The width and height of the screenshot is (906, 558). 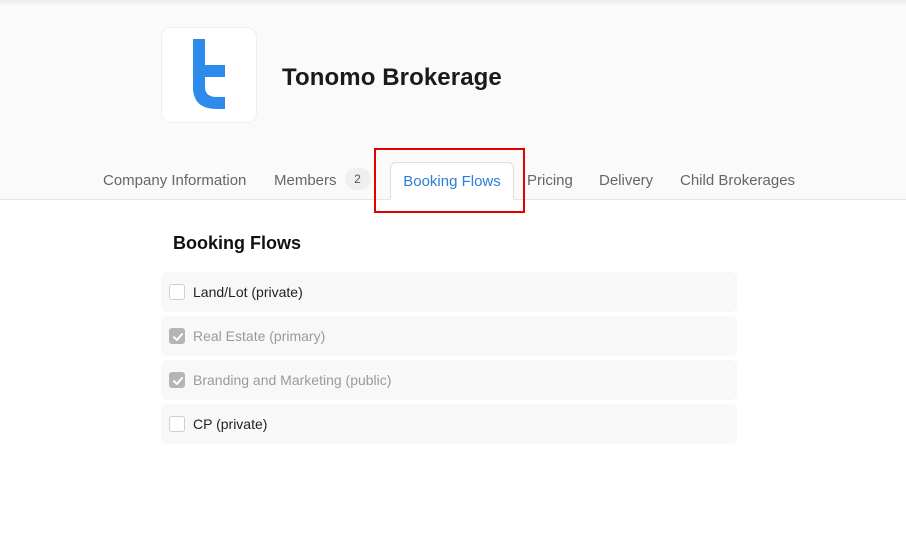 I want to click on tab-label: Members, so click(x=305, y=180).